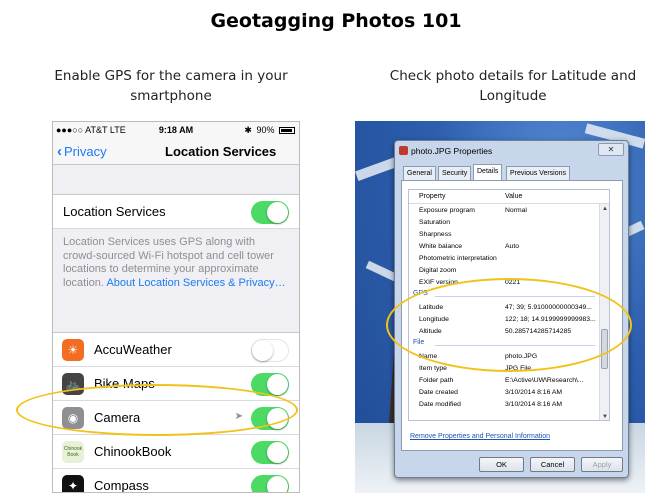 This screenshot has height=504, width=672. Describe the element at coordinates (521, 356) in the screenshot. I see `property-value: photo.JPG` at that location.